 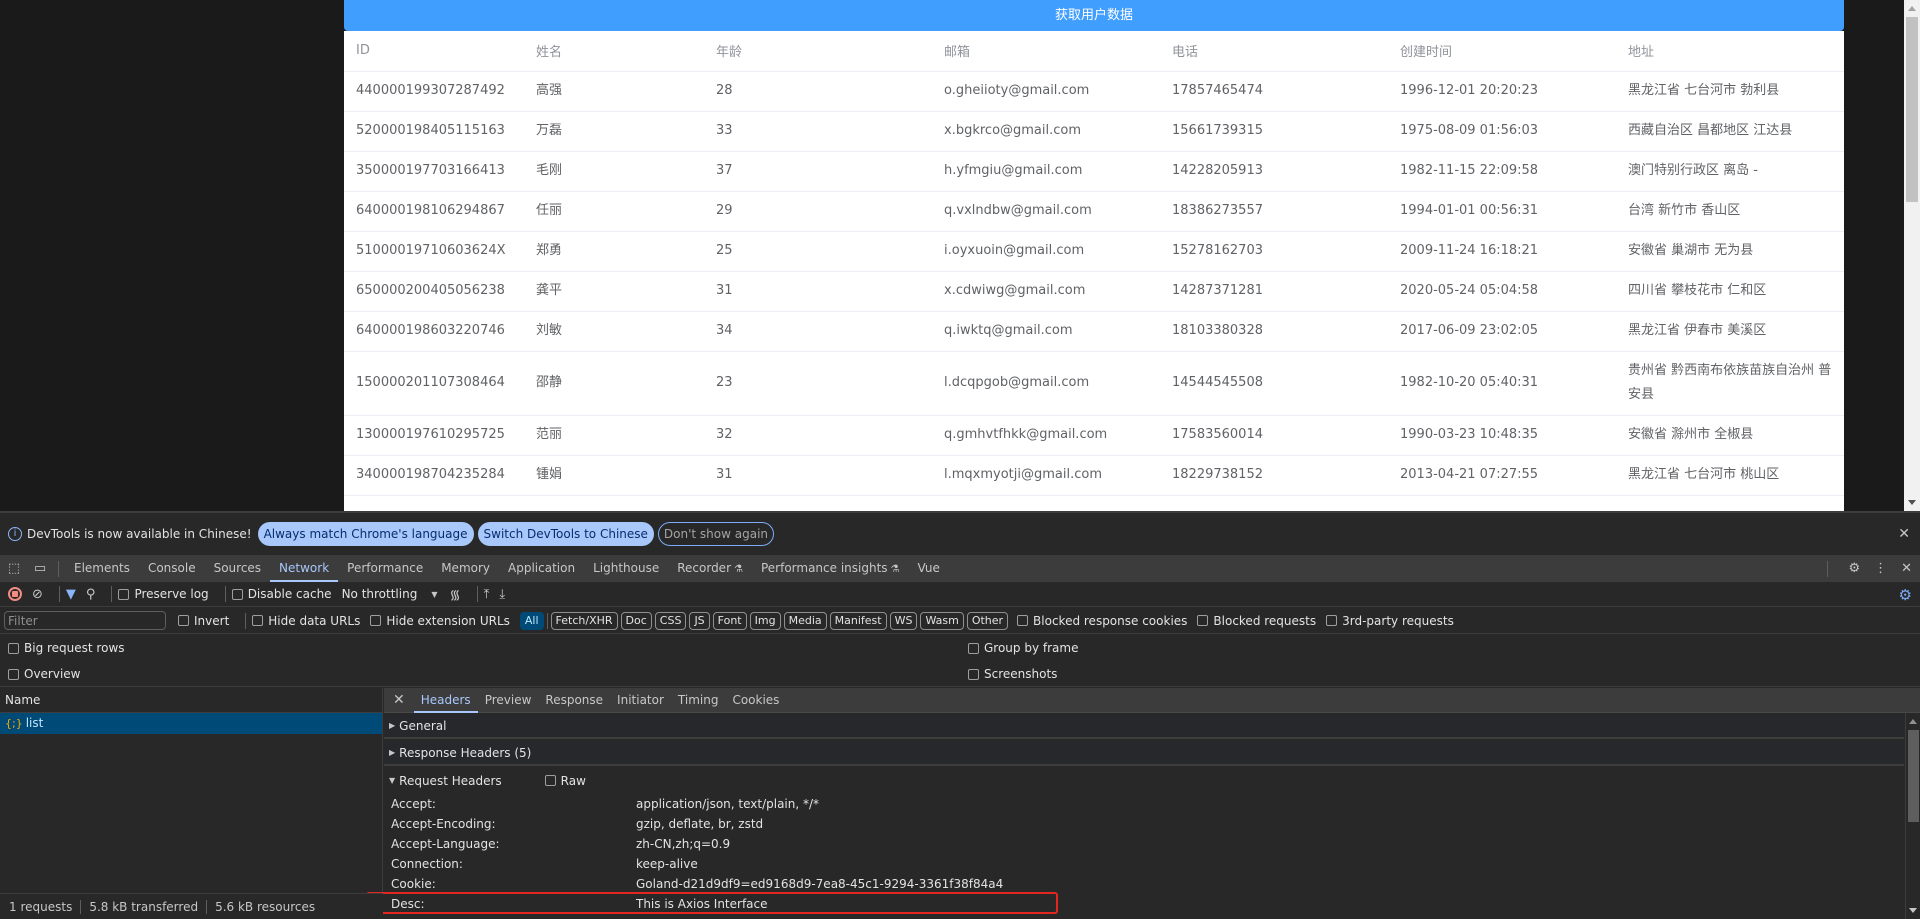 I want to click on throttling-select: No throttling ▼, so click(x=390, y=594).